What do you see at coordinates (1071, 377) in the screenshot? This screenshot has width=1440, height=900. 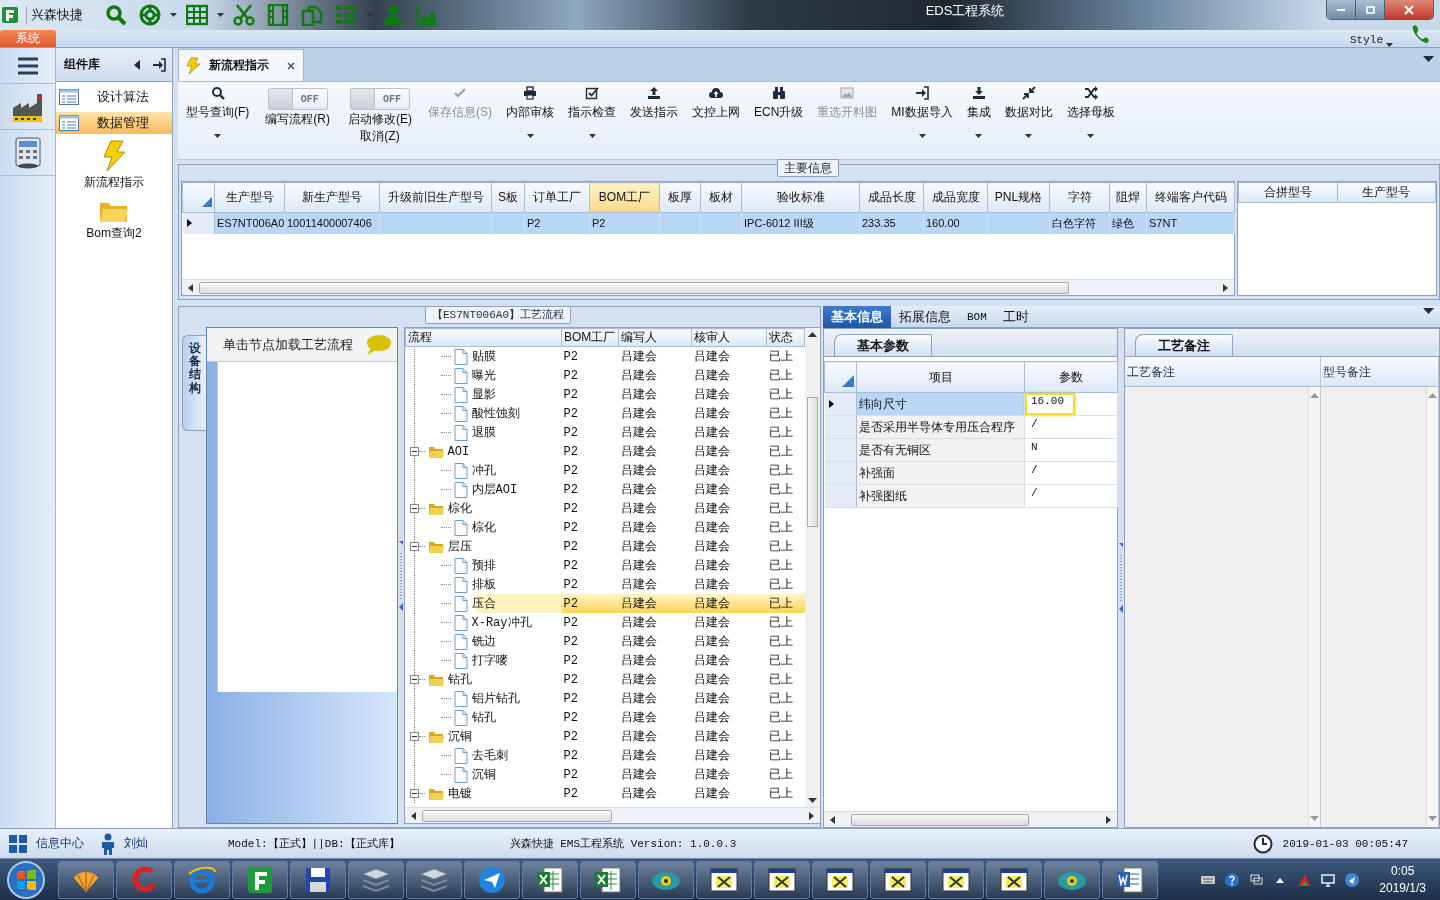 I see `column-header: 参数` at bounding box center [1071, 377].